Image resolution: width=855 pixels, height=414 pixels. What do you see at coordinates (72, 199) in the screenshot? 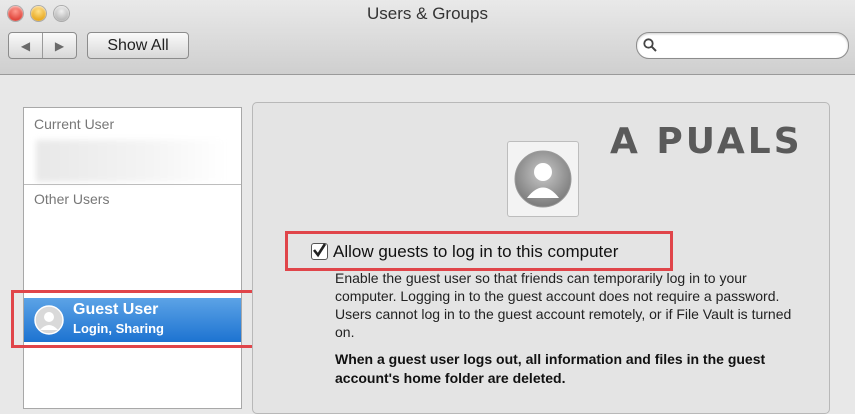
I see `other-users-header: Other Users` at bounding box center [72, 199].